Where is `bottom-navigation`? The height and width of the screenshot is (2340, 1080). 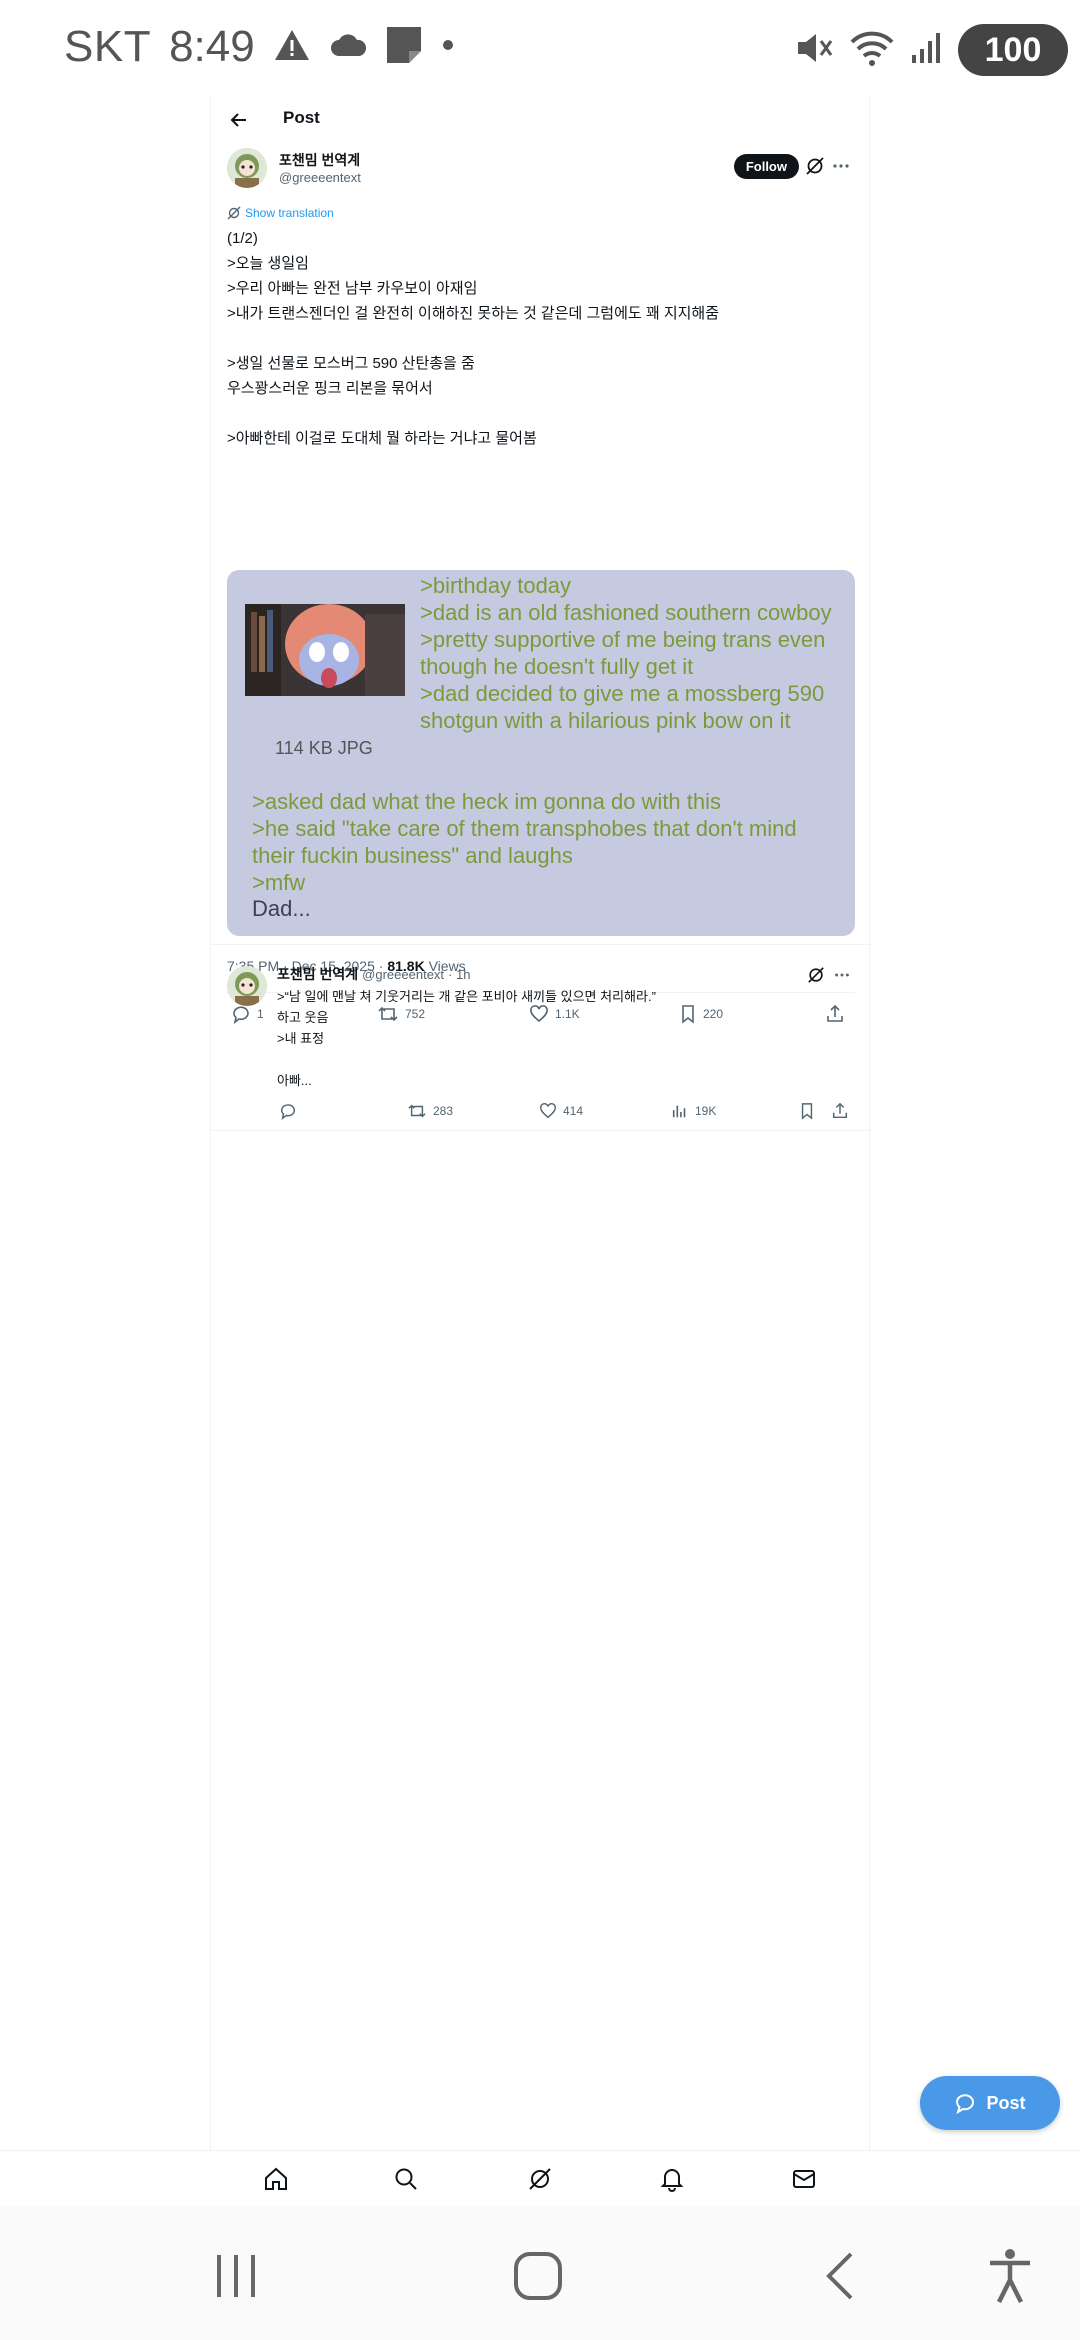
bottom-navigation is located at coordinates (540, 2178).